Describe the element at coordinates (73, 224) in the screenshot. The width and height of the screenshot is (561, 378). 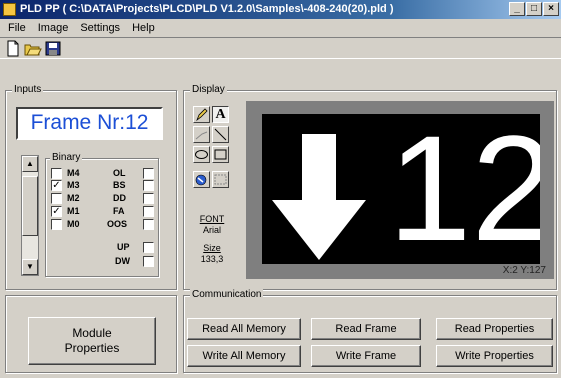
I see `label-m0: M0` at that location.